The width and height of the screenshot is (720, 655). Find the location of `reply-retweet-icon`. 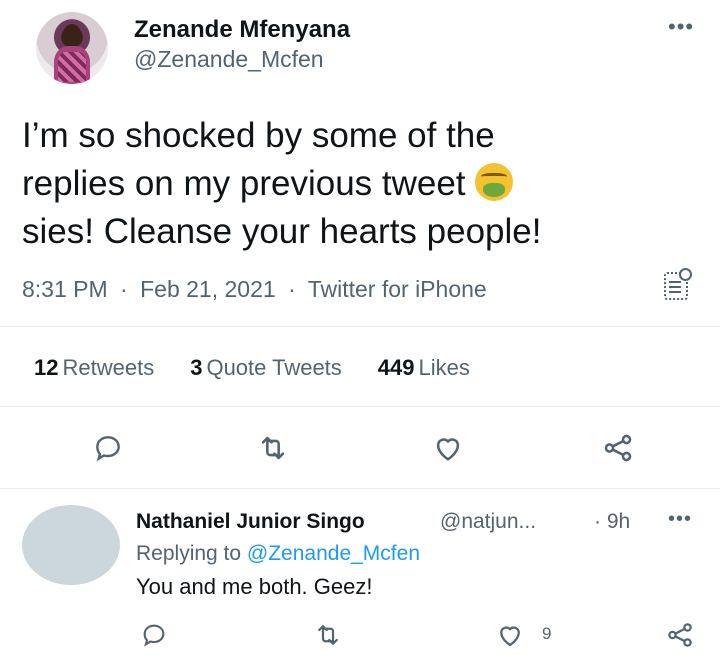

reply-retweet-icon is located at coordinates (328, 635).